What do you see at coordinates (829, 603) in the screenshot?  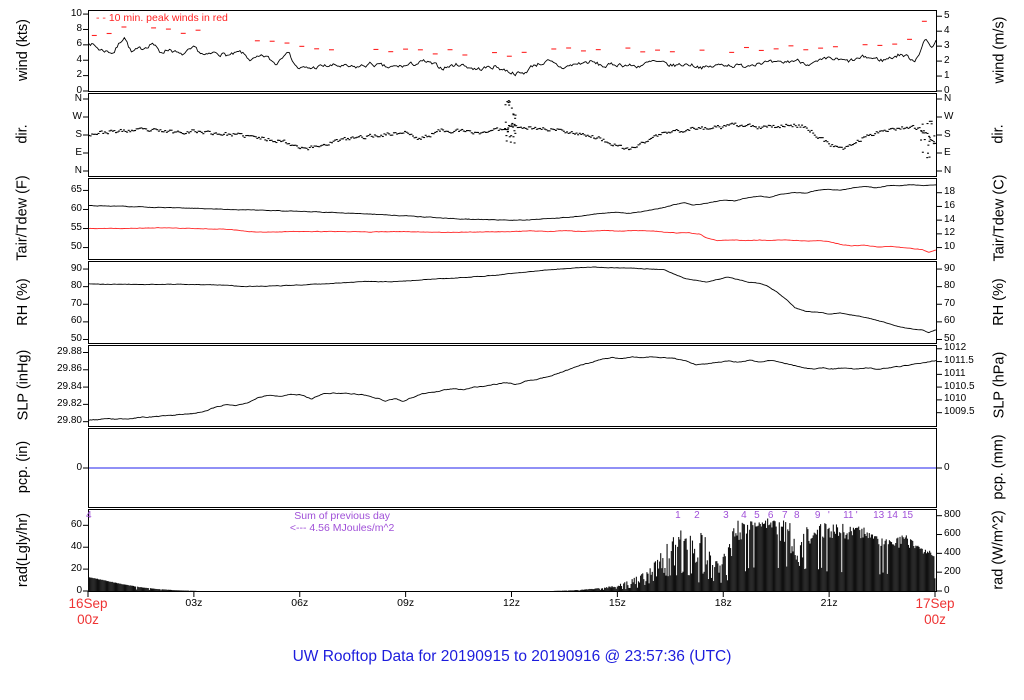 I see `x-tick-label: 21z` at bounding box center [829, 603].